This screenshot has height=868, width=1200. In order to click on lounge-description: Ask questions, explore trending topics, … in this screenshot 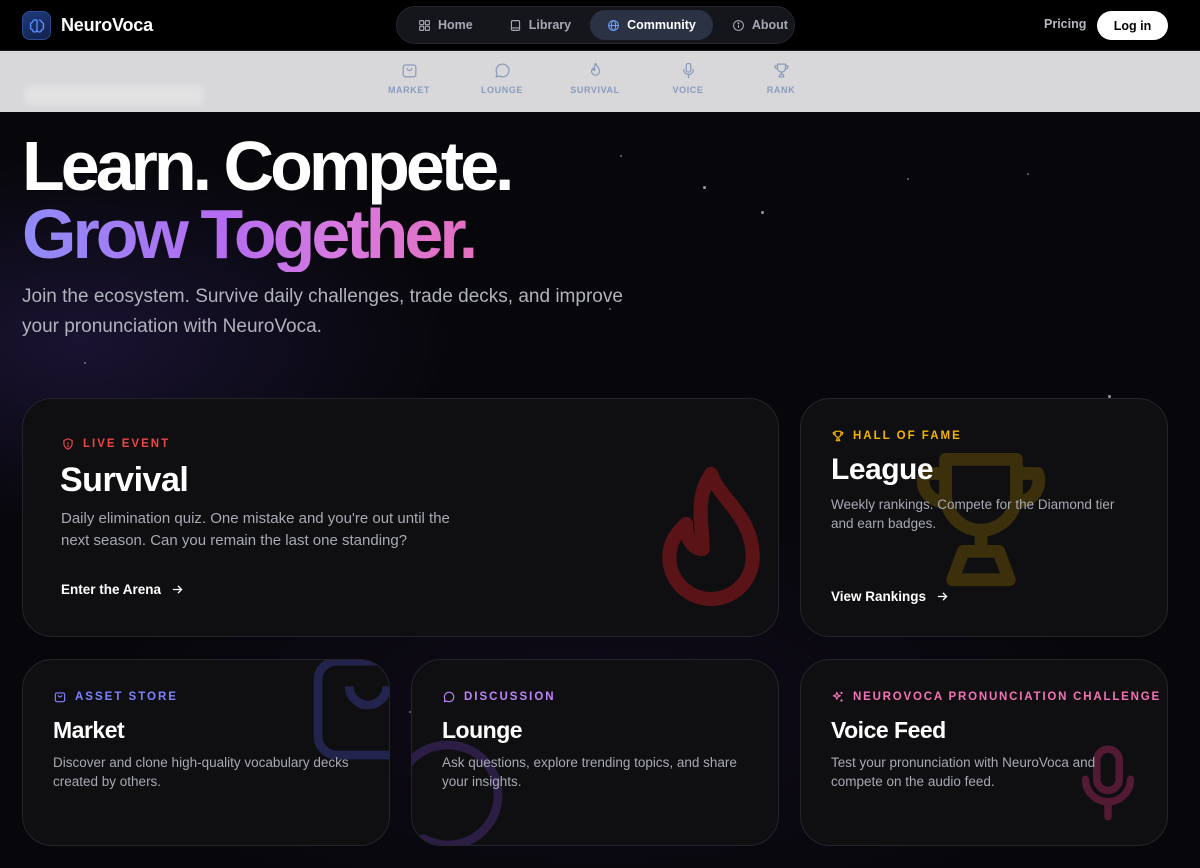, I will do `click(589, 772)`.